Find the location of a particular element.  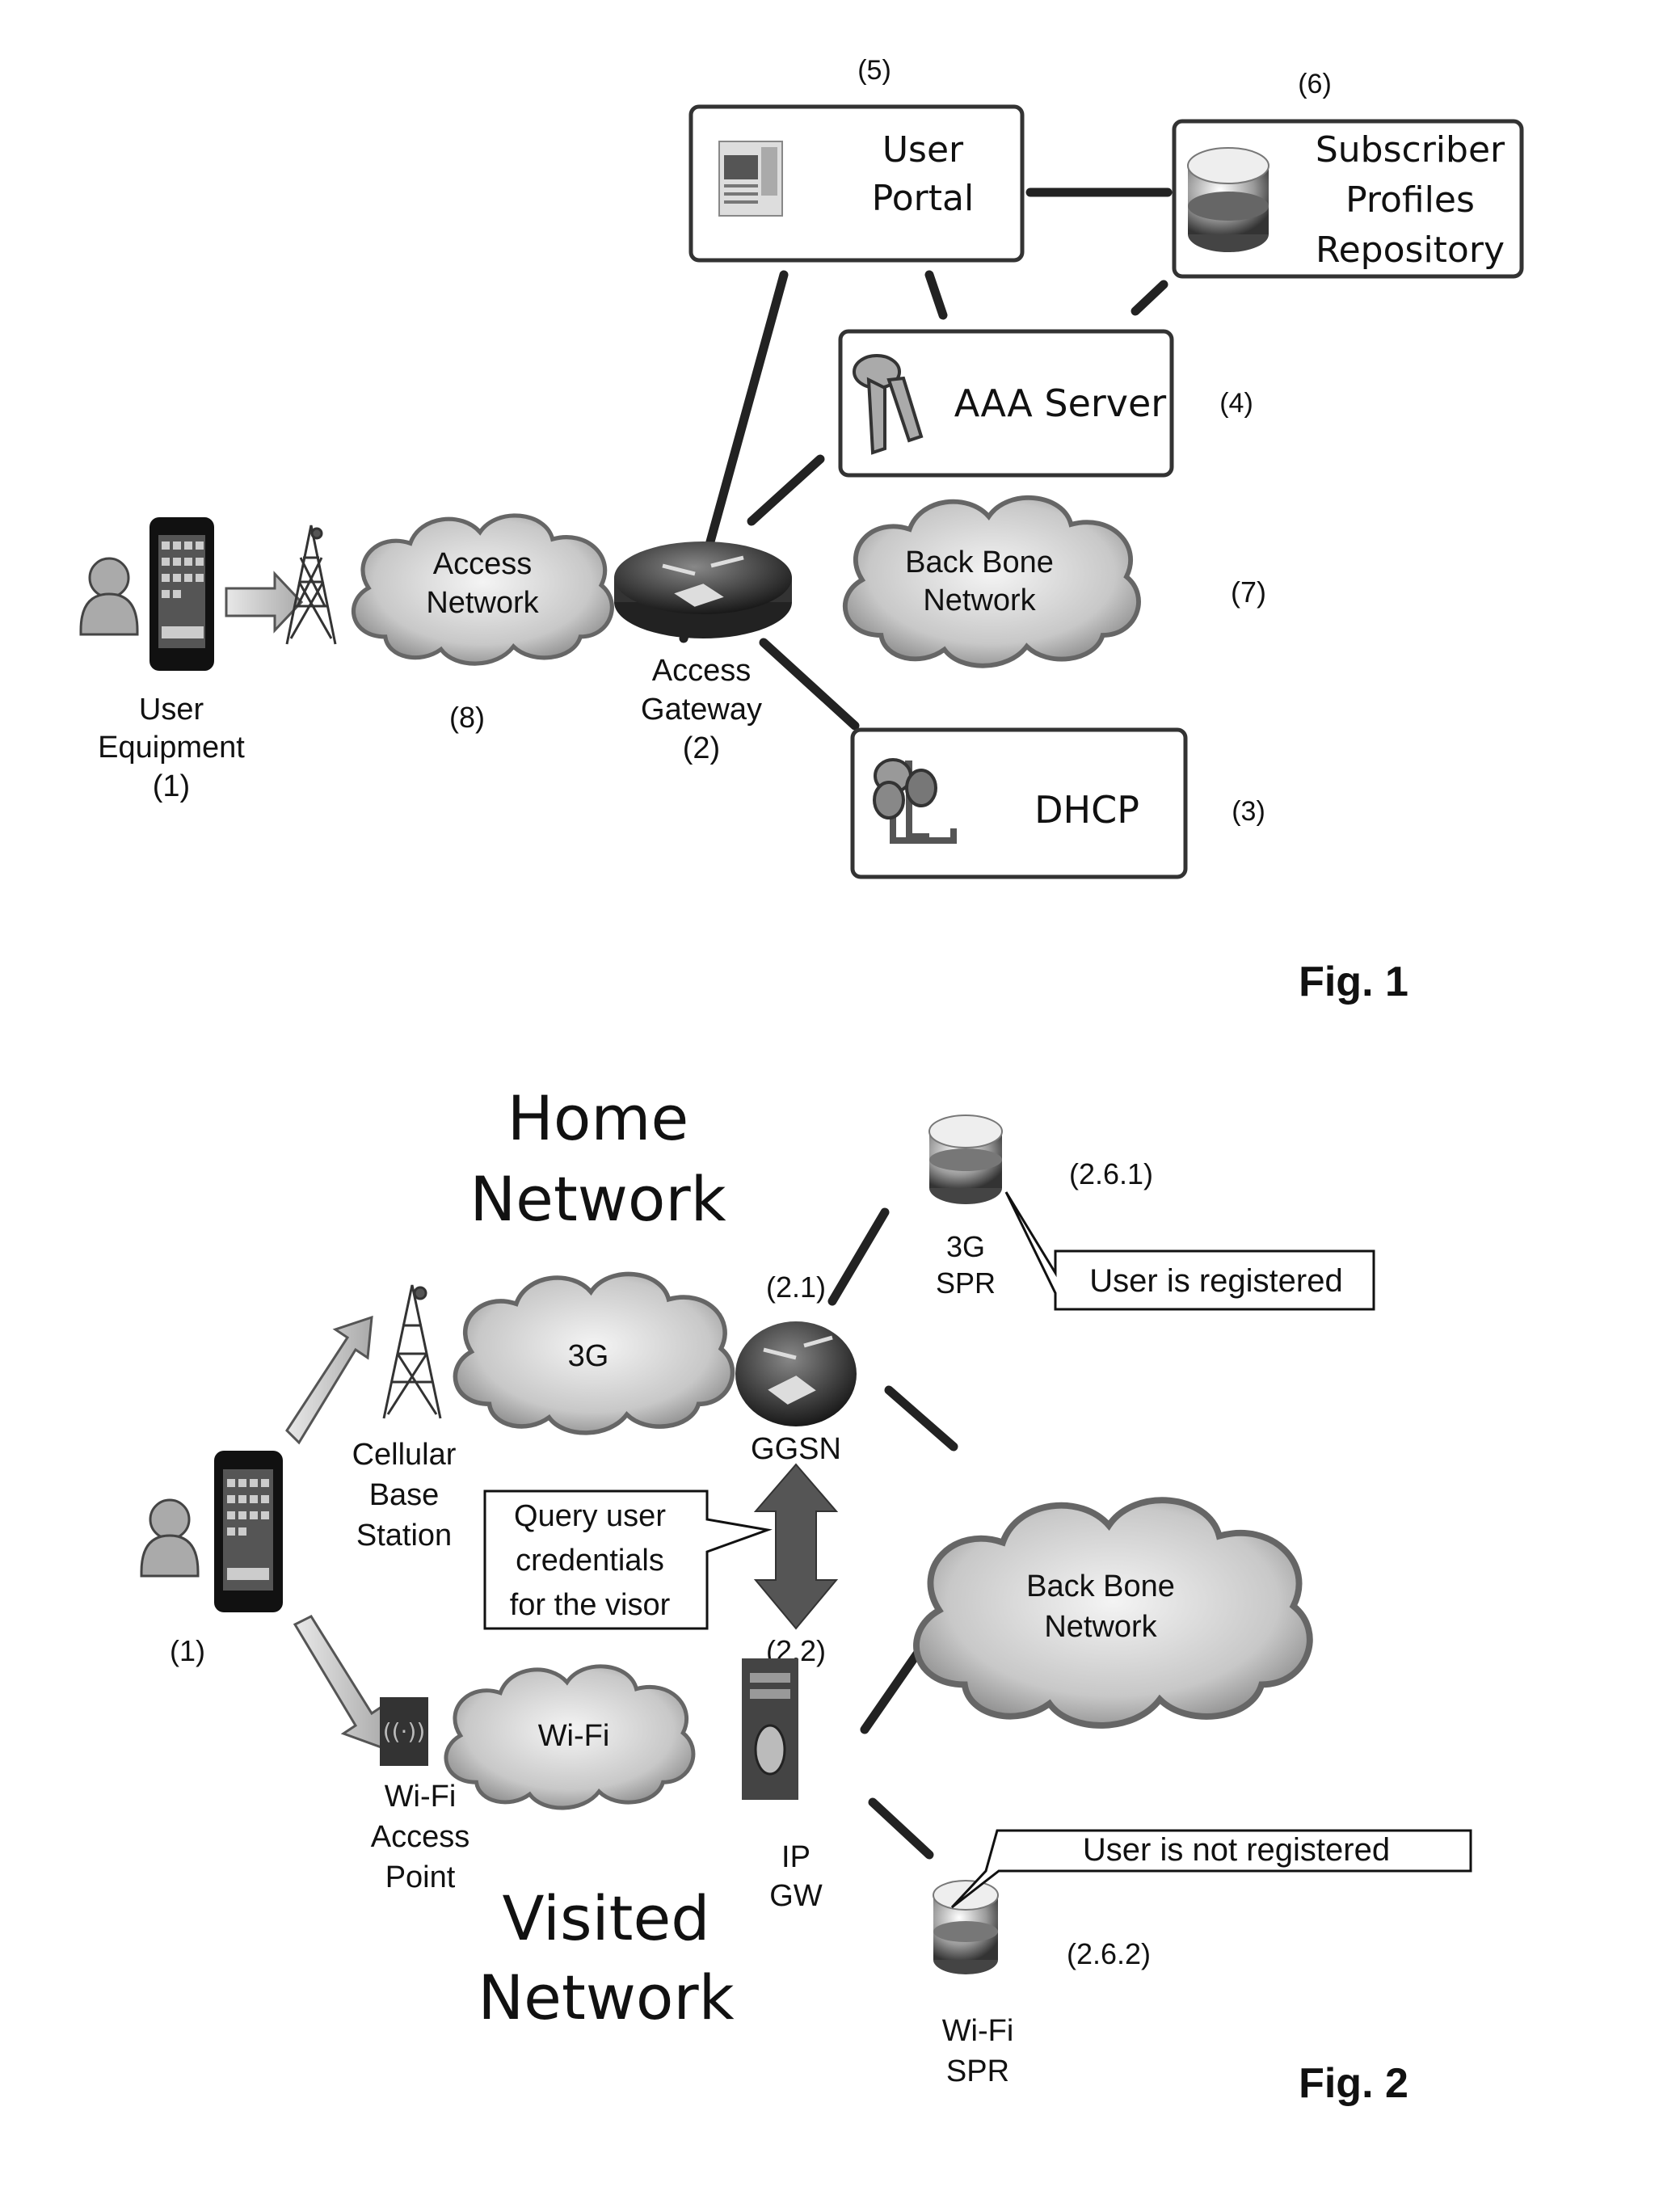

home-network-title-2: Network is located at coordinates (597, 1199).